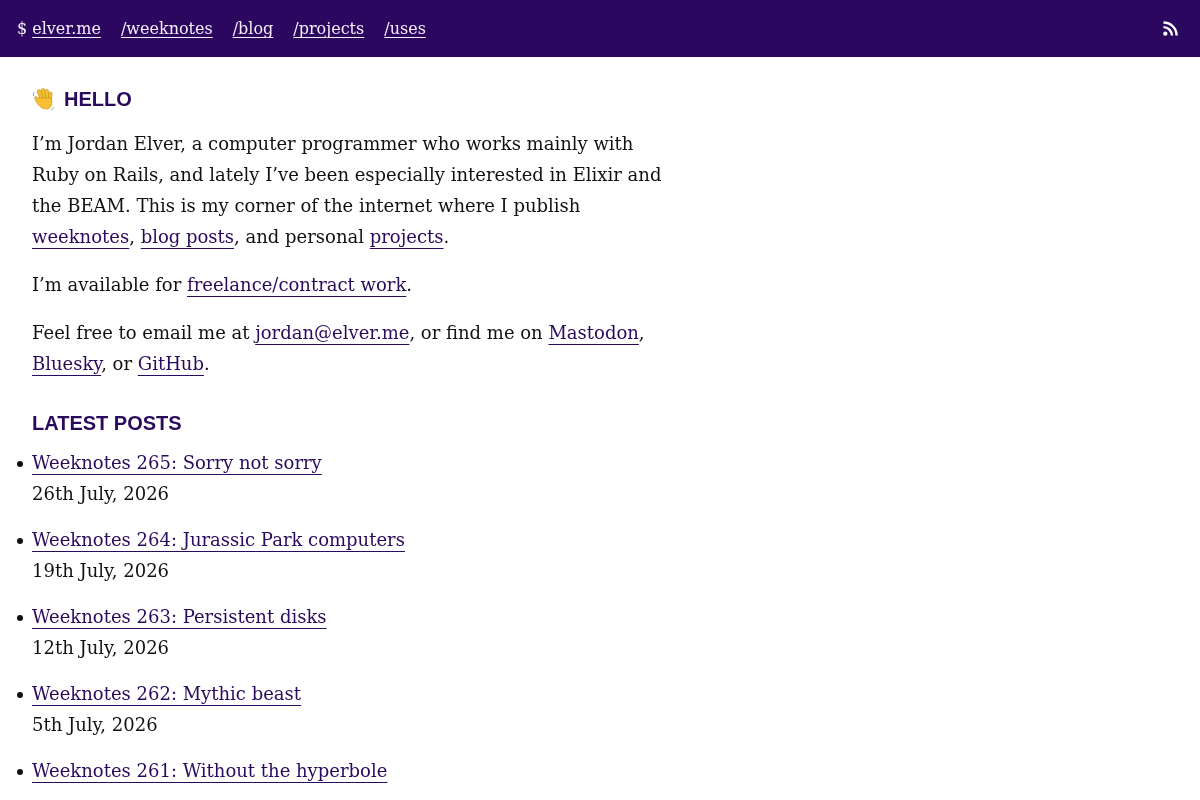 This screenshot has width=1200, height=800. What do you see at coordinates (329, 28) in the screenshot?
I see `nav-link: /projects` at bounding box center [329, 28].